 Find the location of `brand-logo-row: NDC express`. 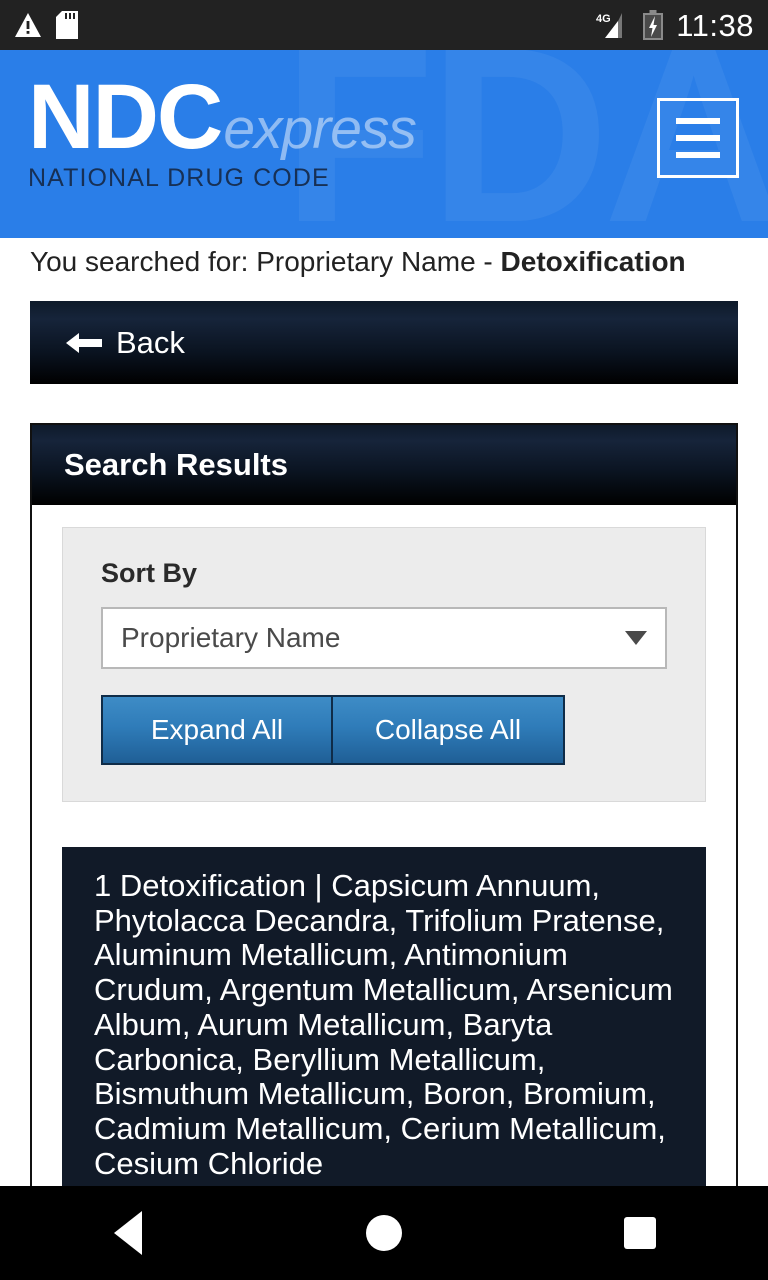

brand-logo-row: NDC express is located at coordinates (222, 117).